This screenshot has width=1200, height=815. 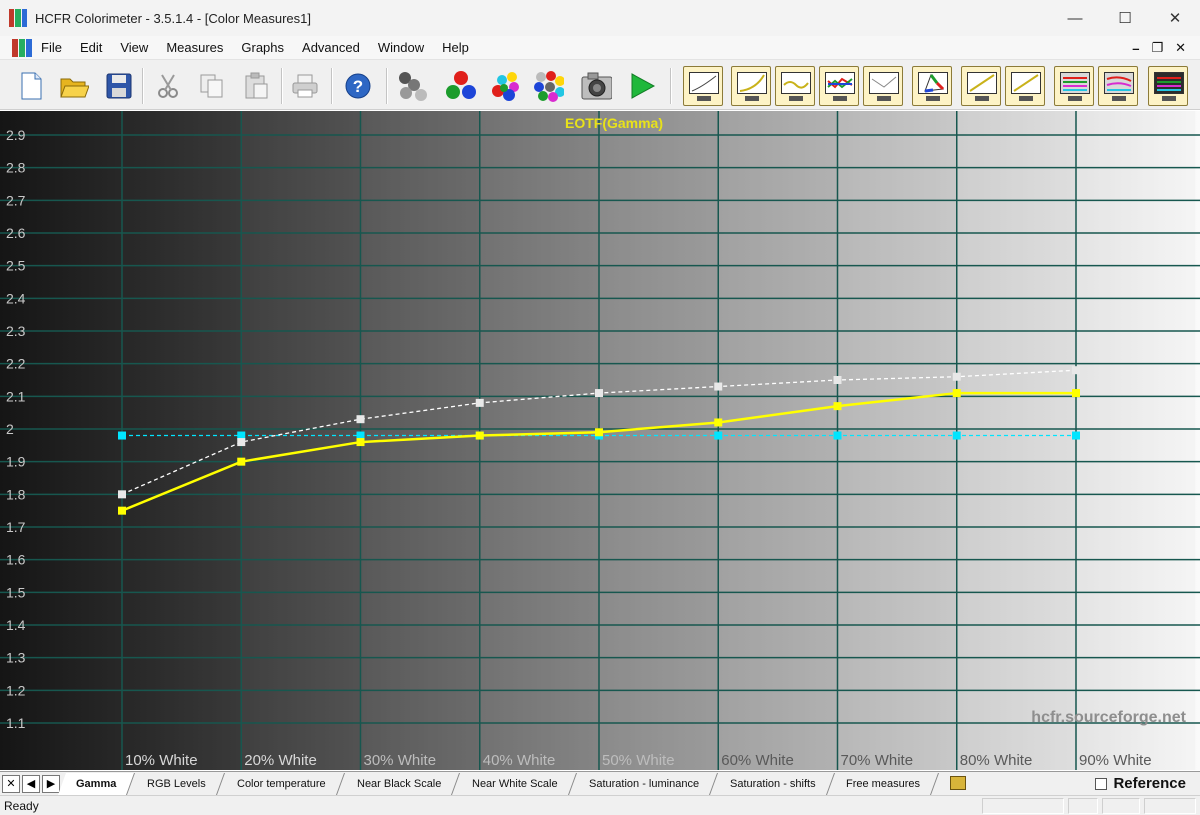 What do you see at coordinates (16, 723) in the screenshot?
I see `y-tick-label: 1.1` at bounding box center [16, 723].